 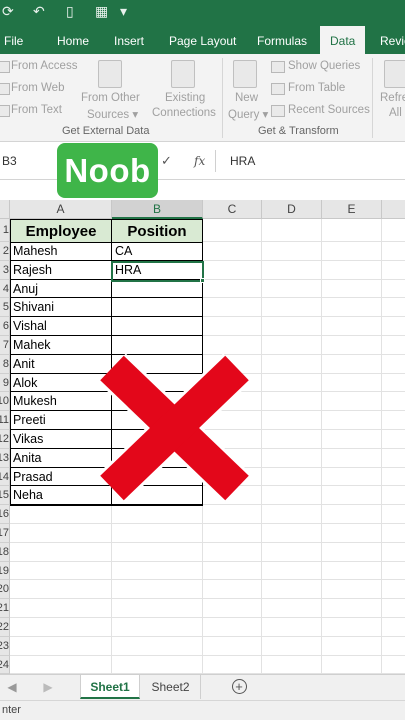 I want to click on fill-handle, so click(x=202, y=280).